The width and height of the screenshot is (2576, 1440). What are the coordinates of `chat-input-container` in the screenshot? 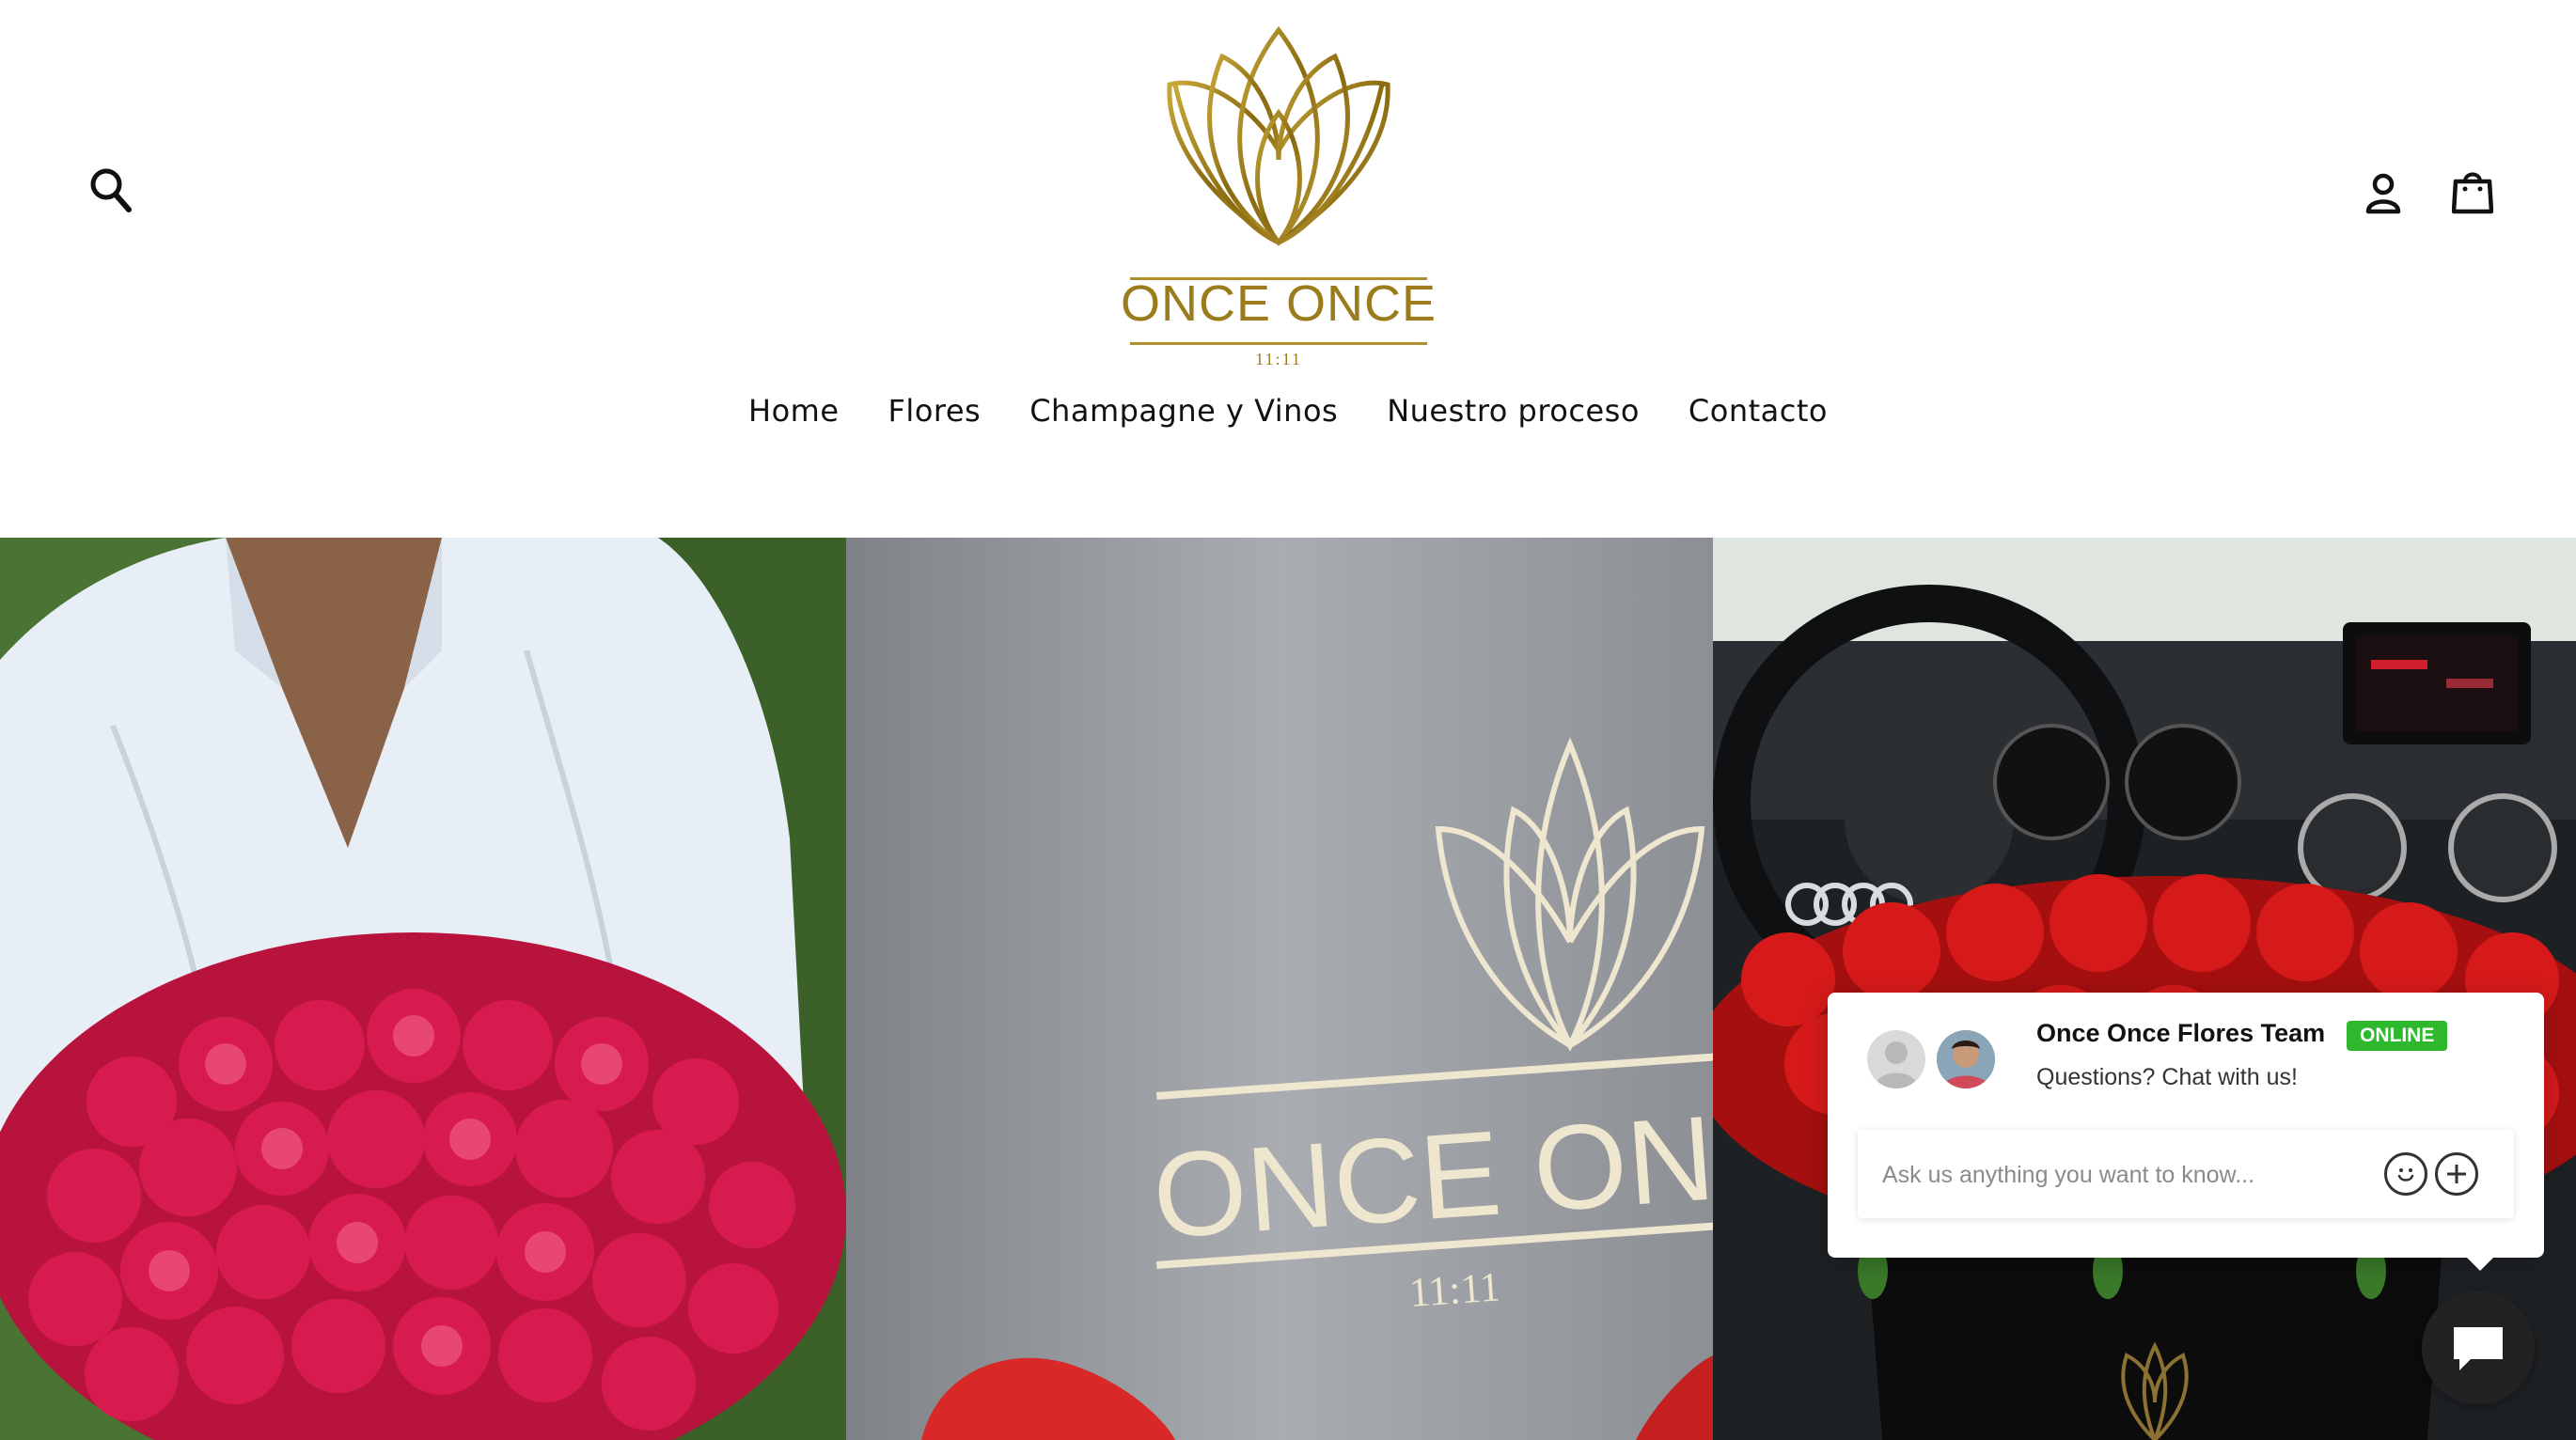 It's located at (2186, 1174).